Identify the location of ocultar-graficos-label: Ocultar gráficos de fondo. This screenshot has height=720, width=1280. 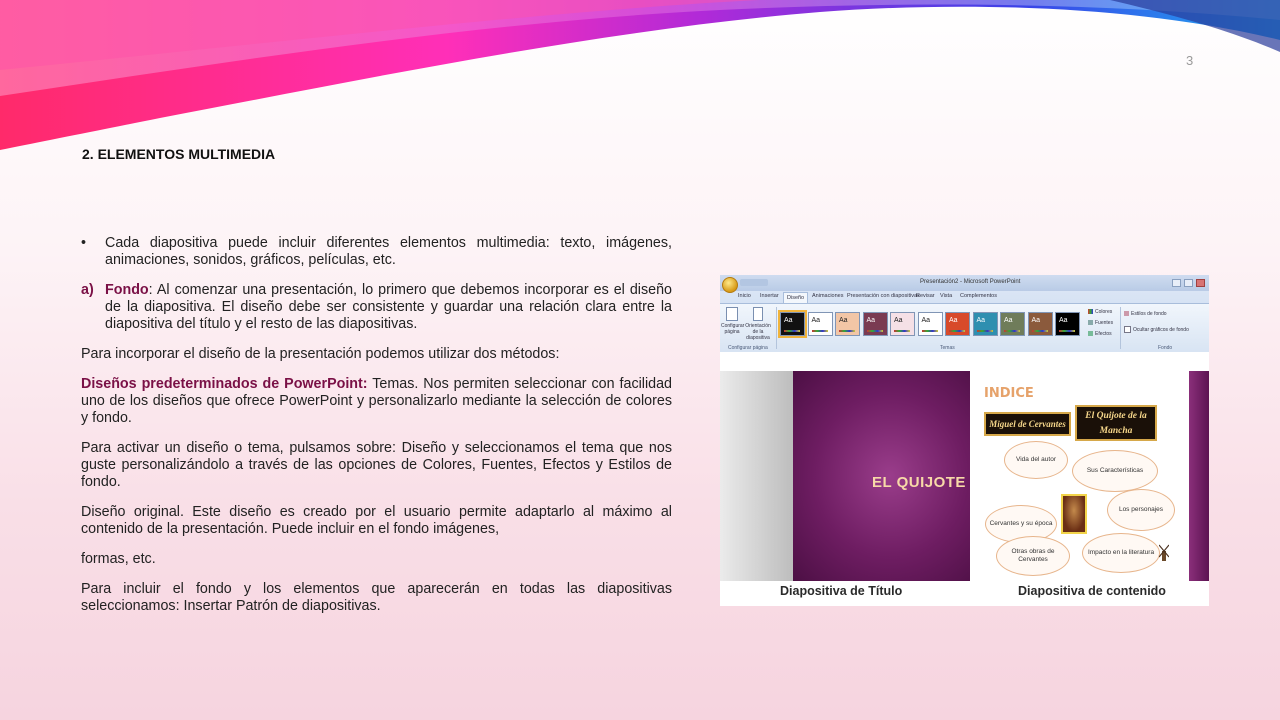
(1161, 329).